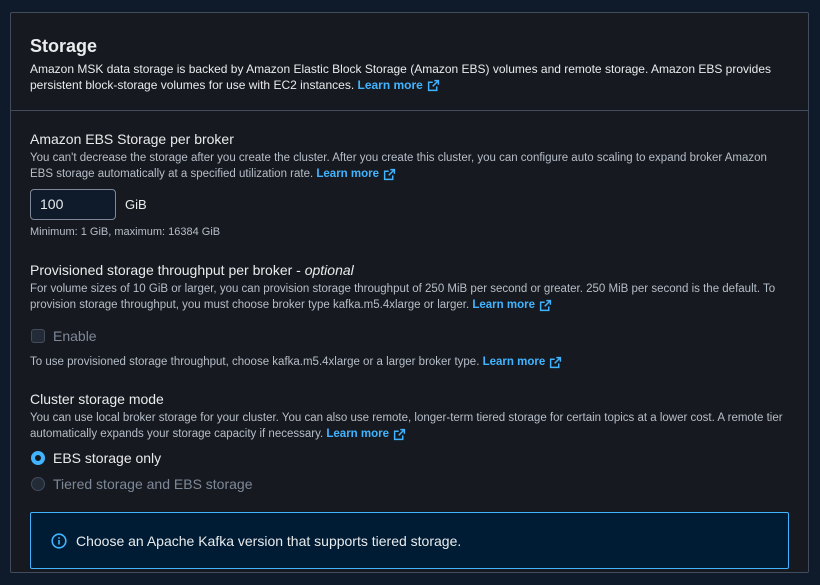  What do you see at coordinates (409, 336) in the screenshot?
I see `enable-throughput-row: Enable` at bounding box center [409, 336].